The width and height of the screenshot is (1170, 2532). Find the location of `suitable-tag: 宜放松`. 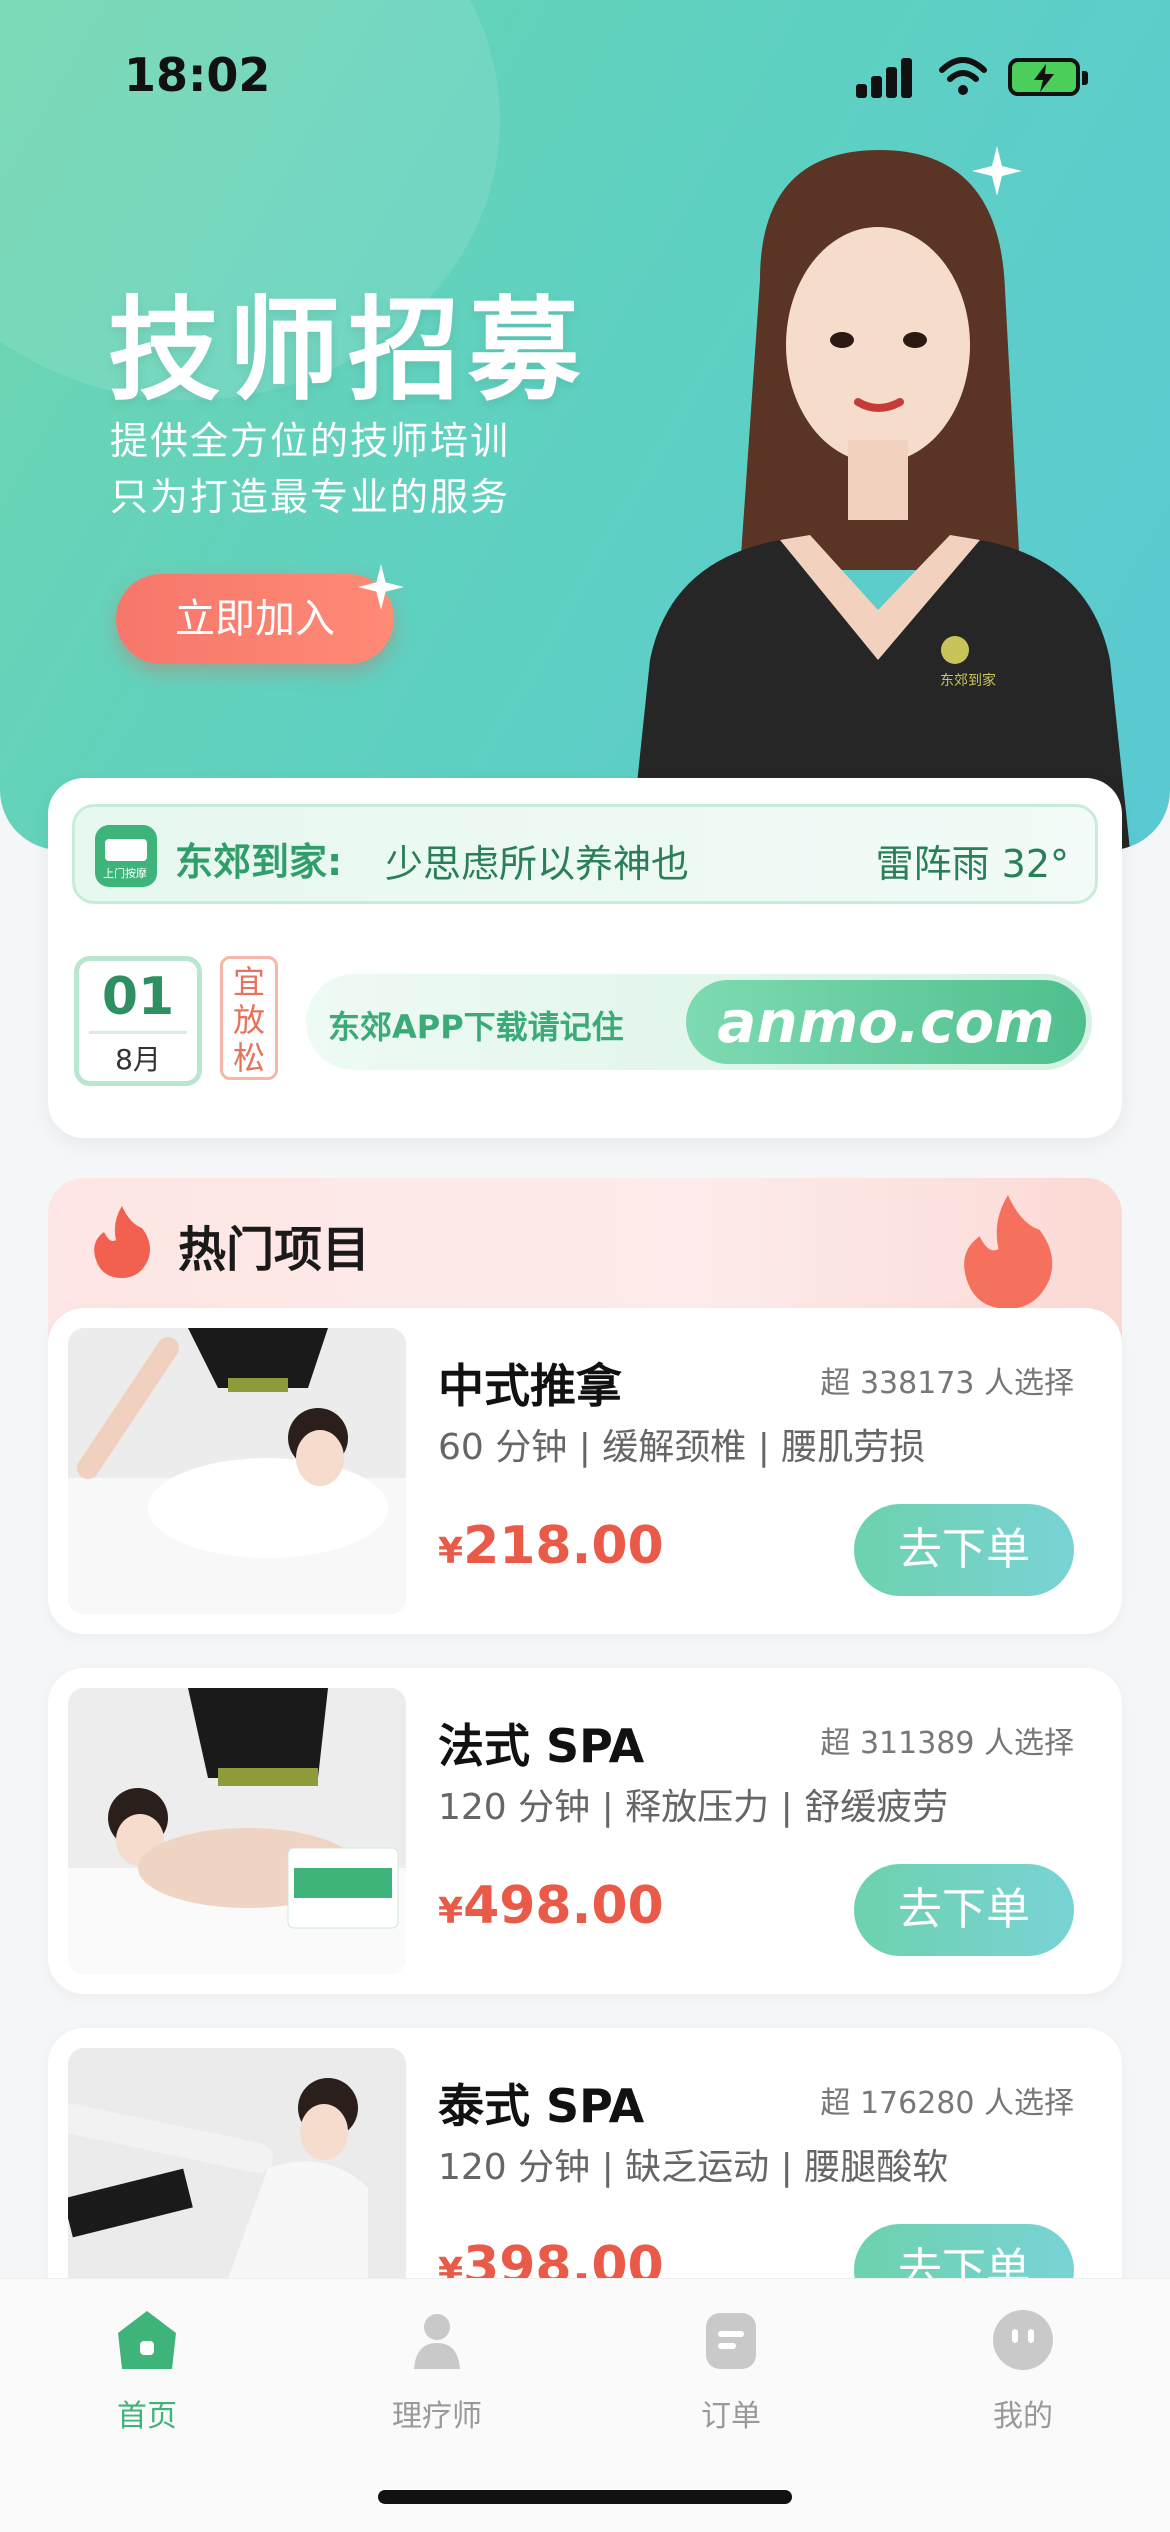

suitable-tag: 宜放松 is located at coordinates (249, 1018).